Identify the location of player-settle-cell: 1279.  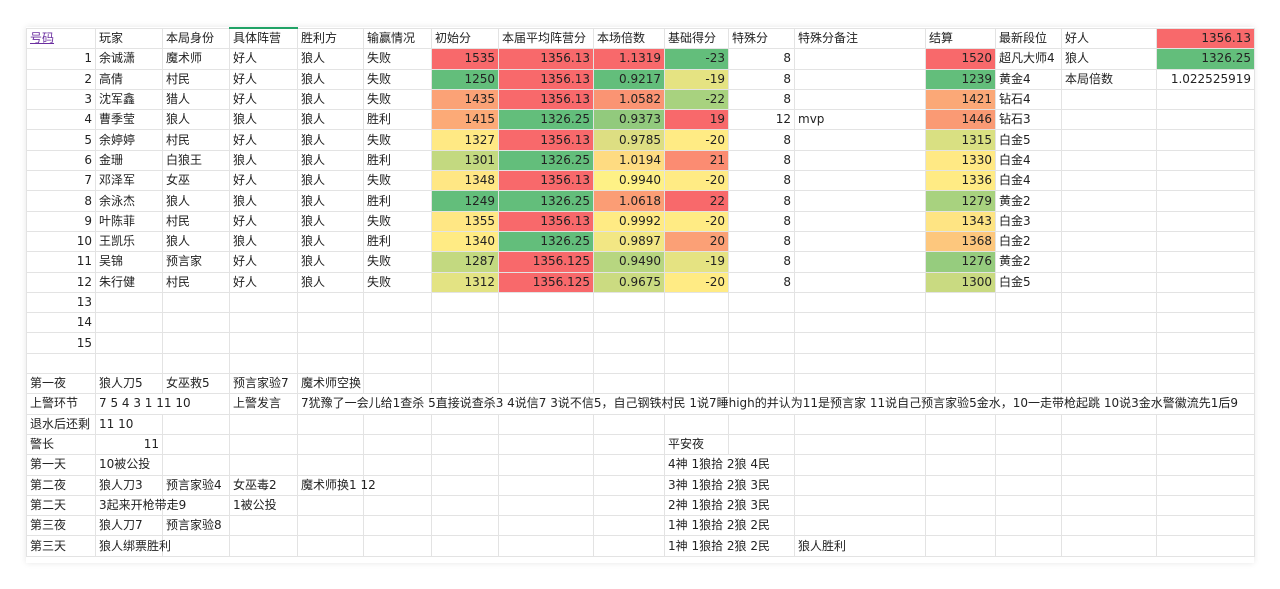
(960, 201).